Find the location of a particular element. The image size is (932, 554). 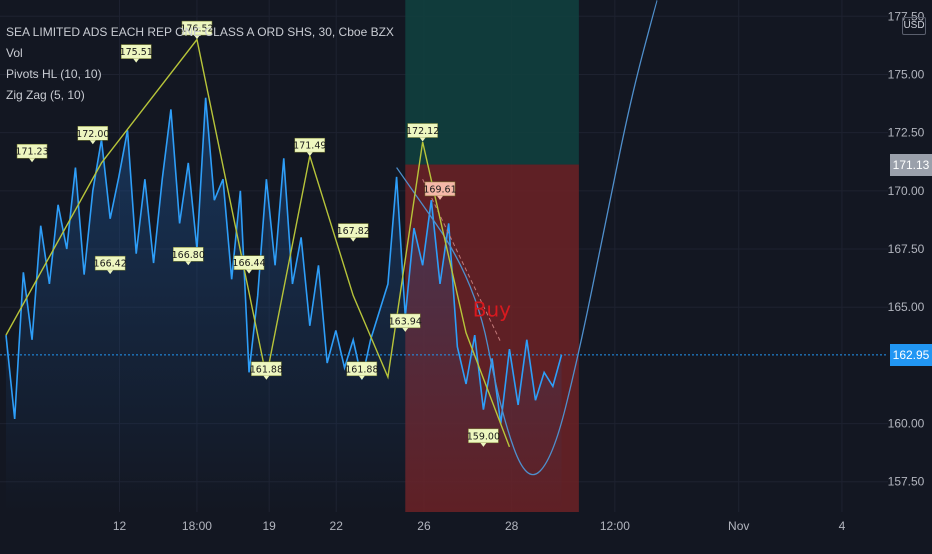

pivot-label-text: 166.44 is located at coordinates (248, 263).